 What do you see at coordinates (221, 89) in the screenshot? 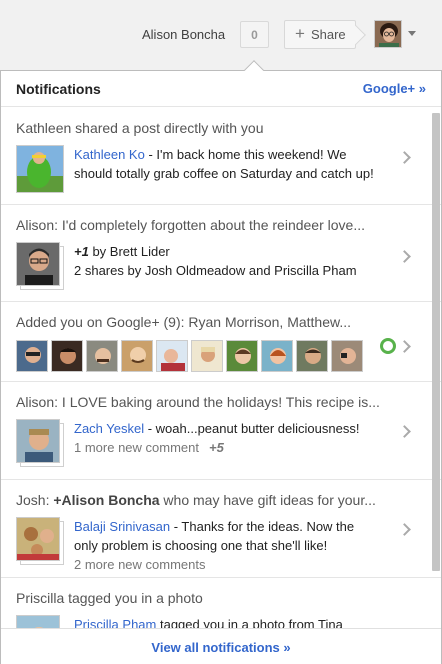
I see `panel-header: Notifications Google+ »` at bounding box center [221, 89].